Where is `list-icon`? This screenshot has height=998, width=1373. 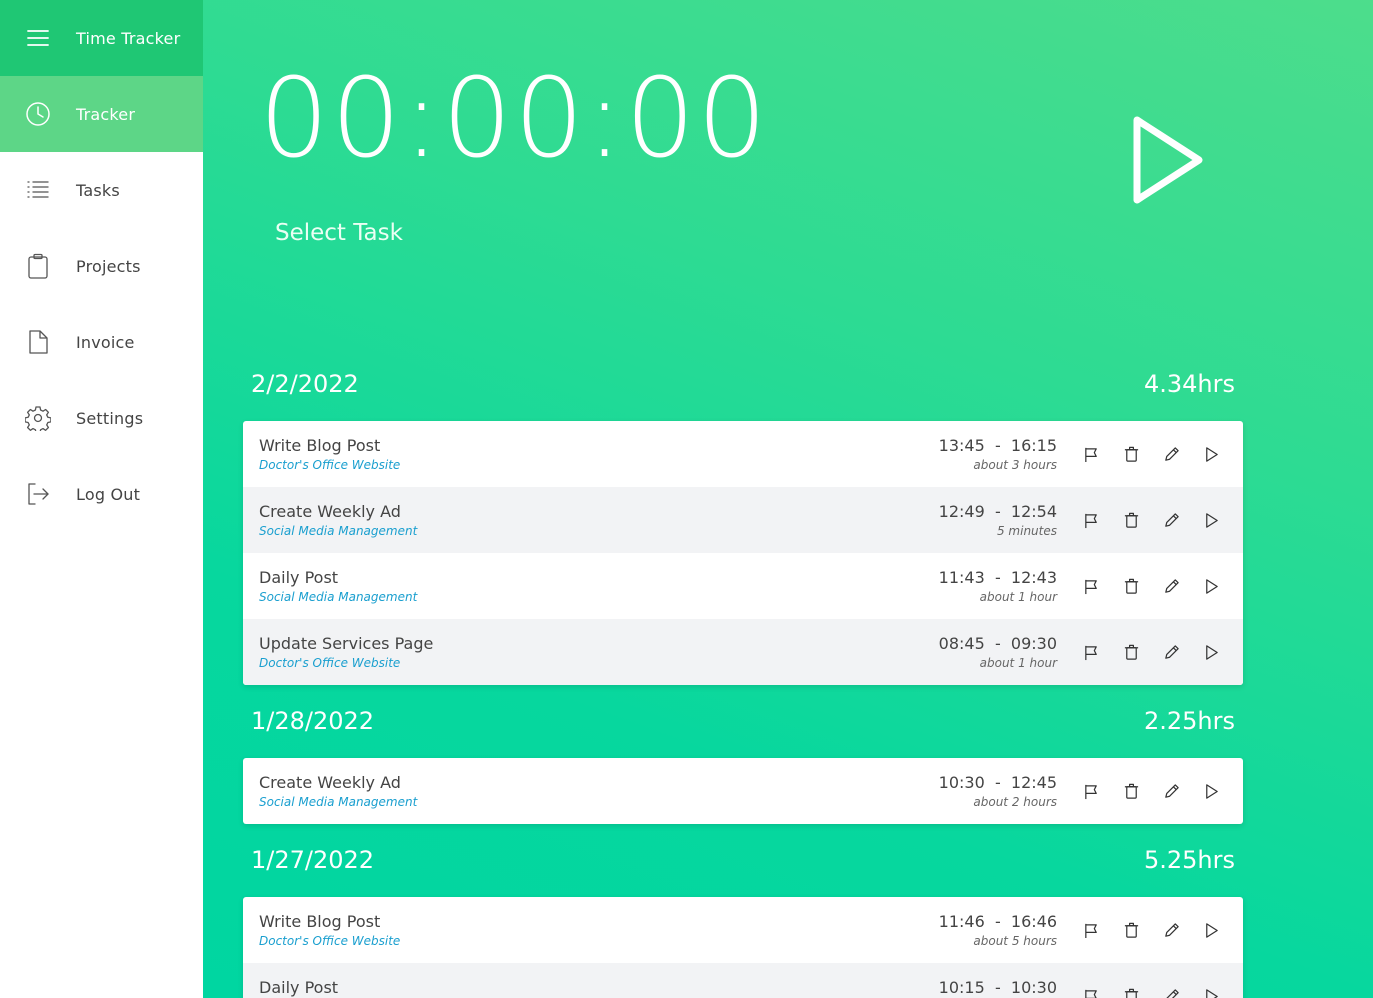 list-icon is located at coordinates (38, 190).